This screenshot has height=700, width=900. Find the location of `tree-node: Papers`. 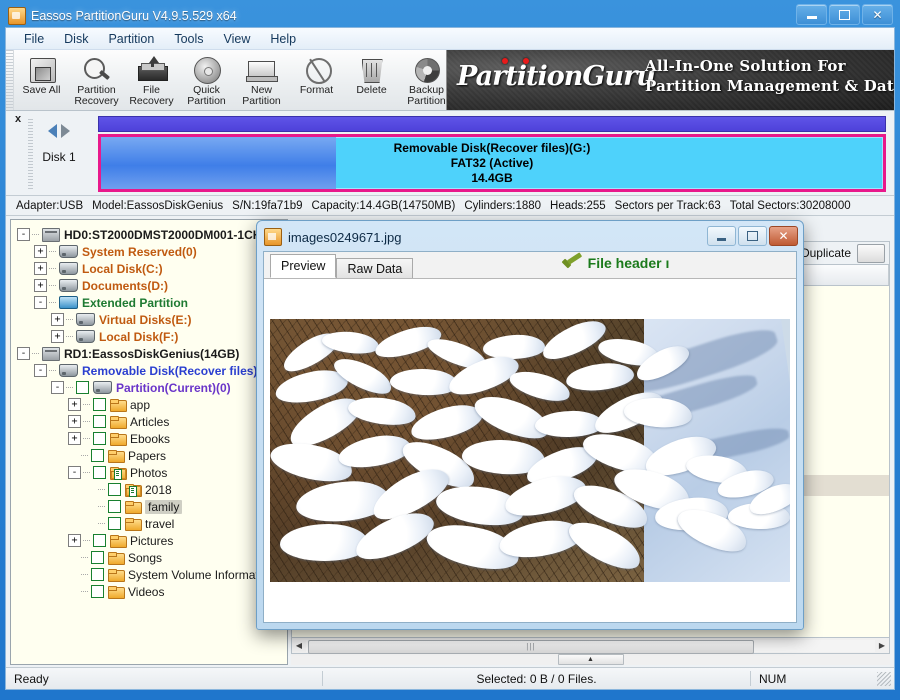

tree-node: Papers is located at coordinates (150, 455).